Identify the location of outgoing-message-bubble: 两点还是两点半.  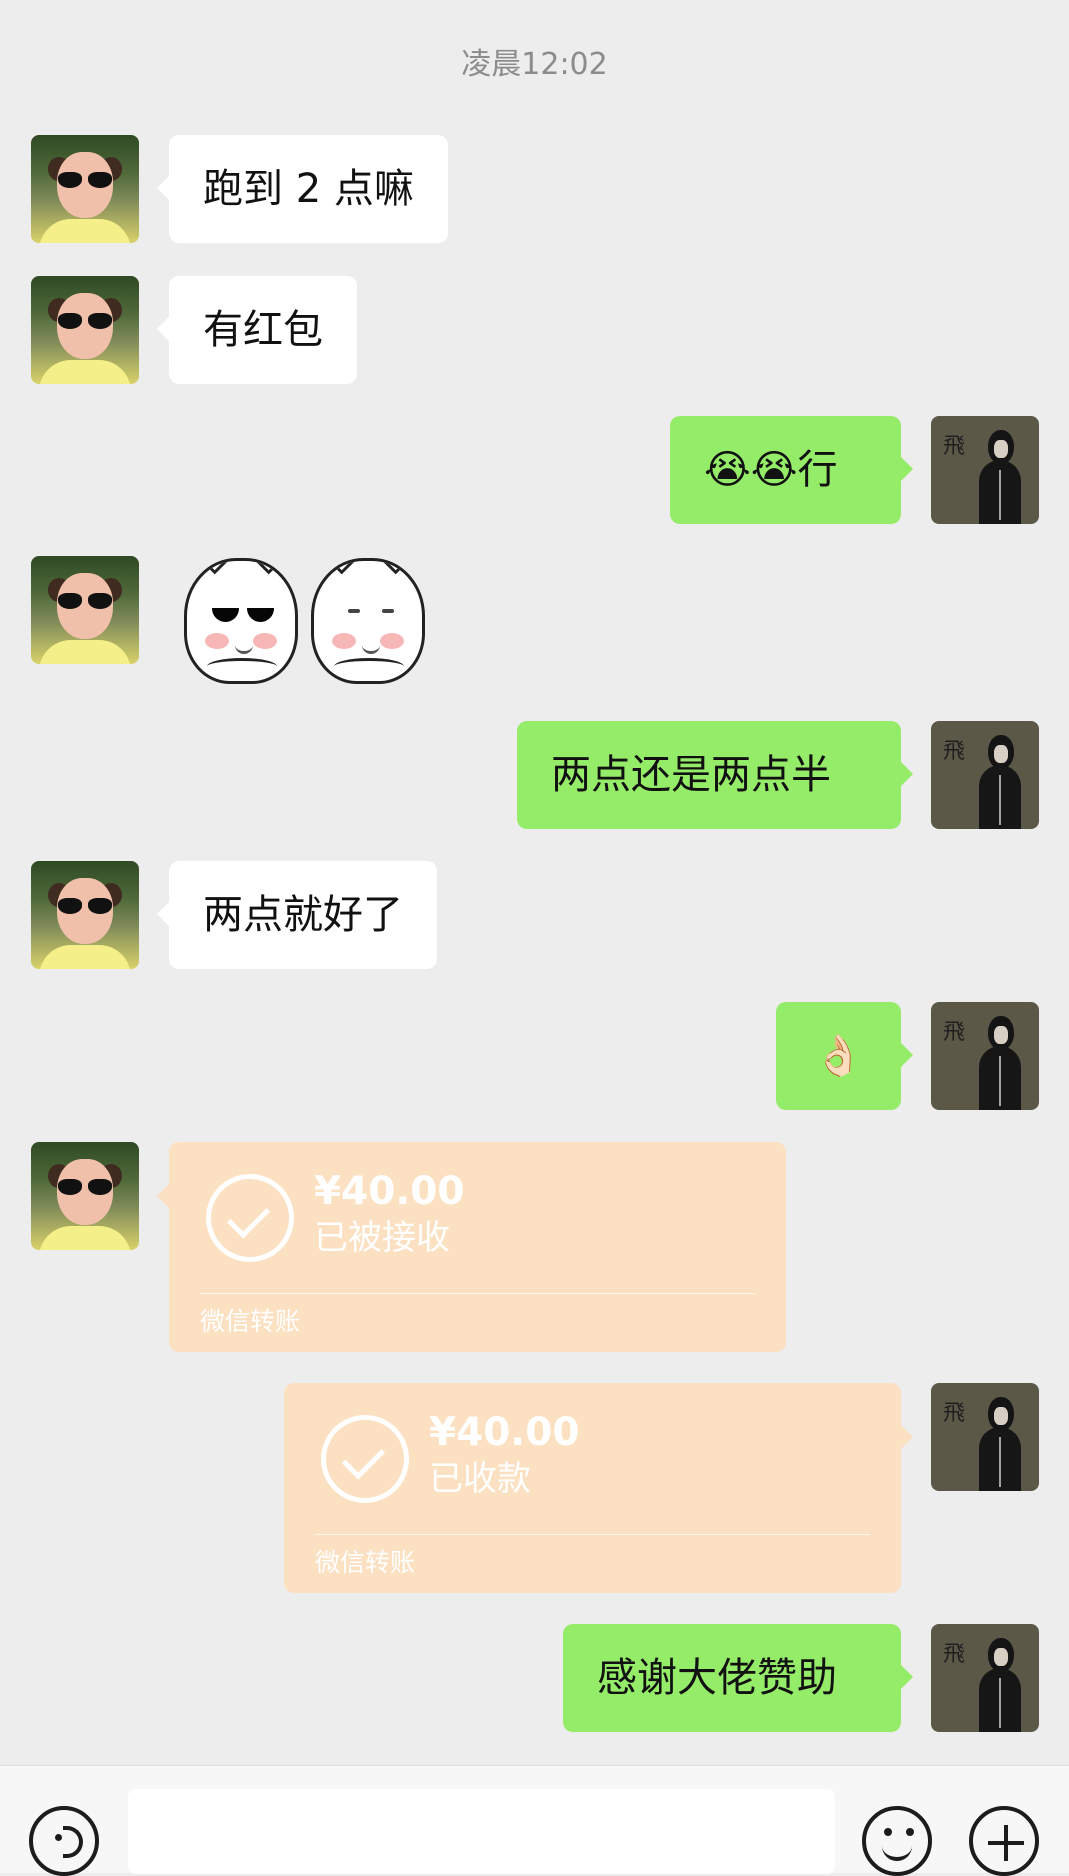
(715, 775).